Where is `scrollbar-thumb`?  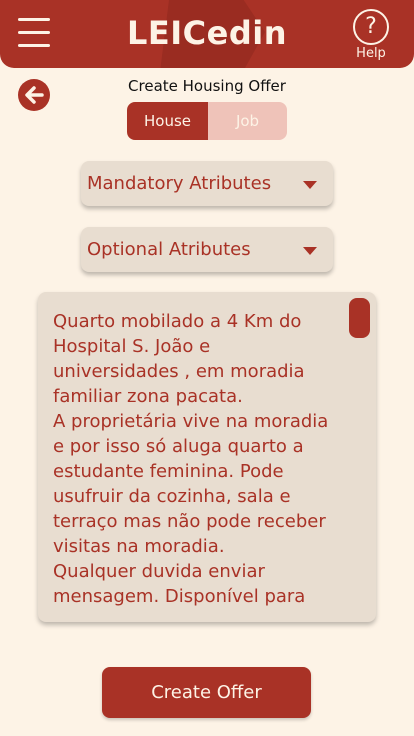
scrollbar-thumb is located at coordinates (359, 318).